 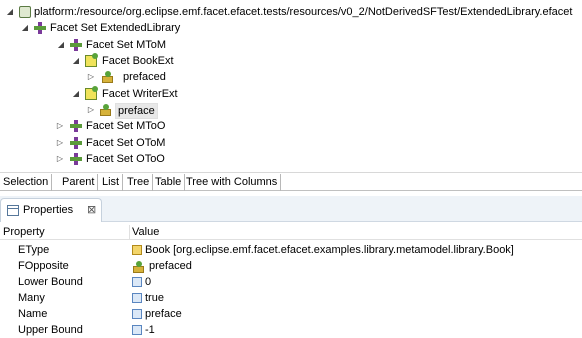 What do you see at coordinates (137, 250) in the screenshot?
I see `eclass-icon` at bounding box center [137, 250].